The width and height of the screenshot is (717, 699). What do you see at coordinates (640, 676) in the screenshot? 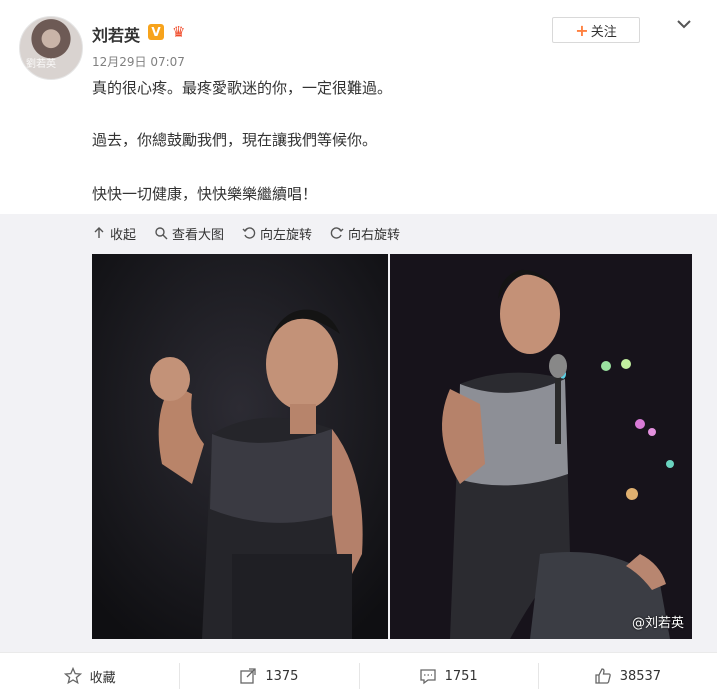
I see `like-count: 38537` at bounding box center [640, 676].